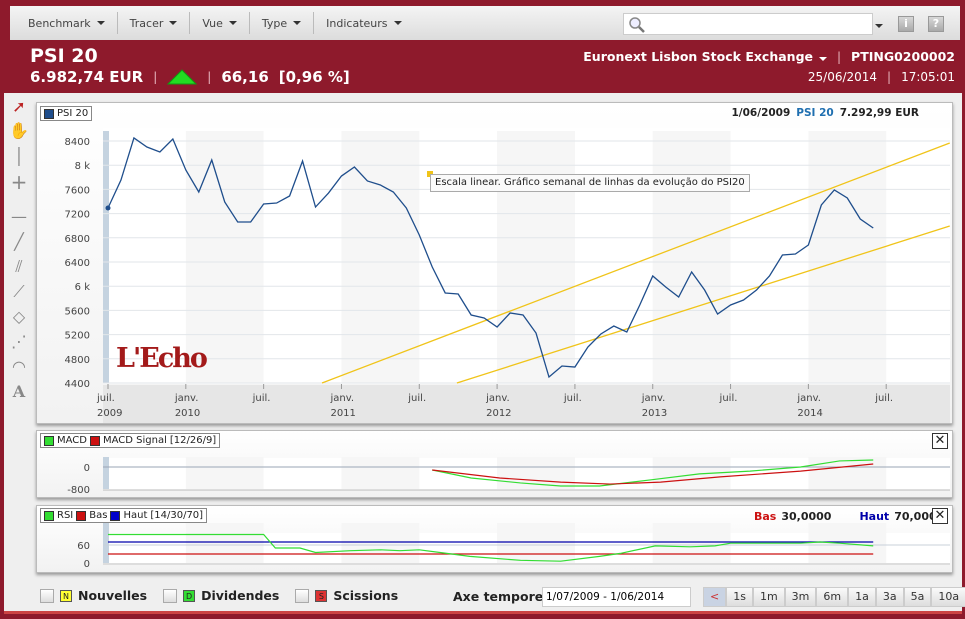 This screenshot has height=619, width=965. I want to click on bas-swatch, so click(81, 515).